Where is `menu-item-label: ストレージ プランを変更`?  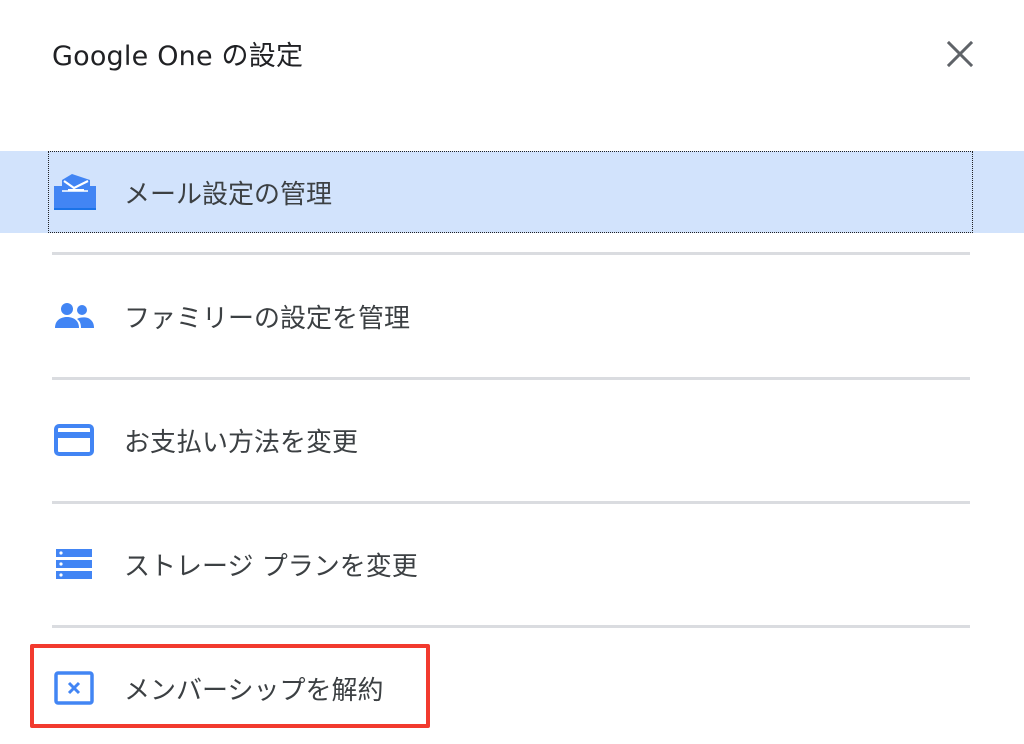
menu-item-label: ストレージ プランを変更 is located at coordinates (271, 566).